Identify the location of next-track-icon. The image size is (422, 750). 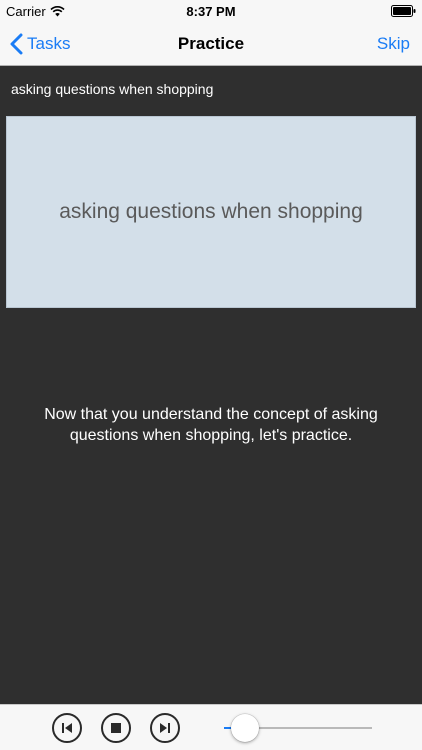
(165, 728).